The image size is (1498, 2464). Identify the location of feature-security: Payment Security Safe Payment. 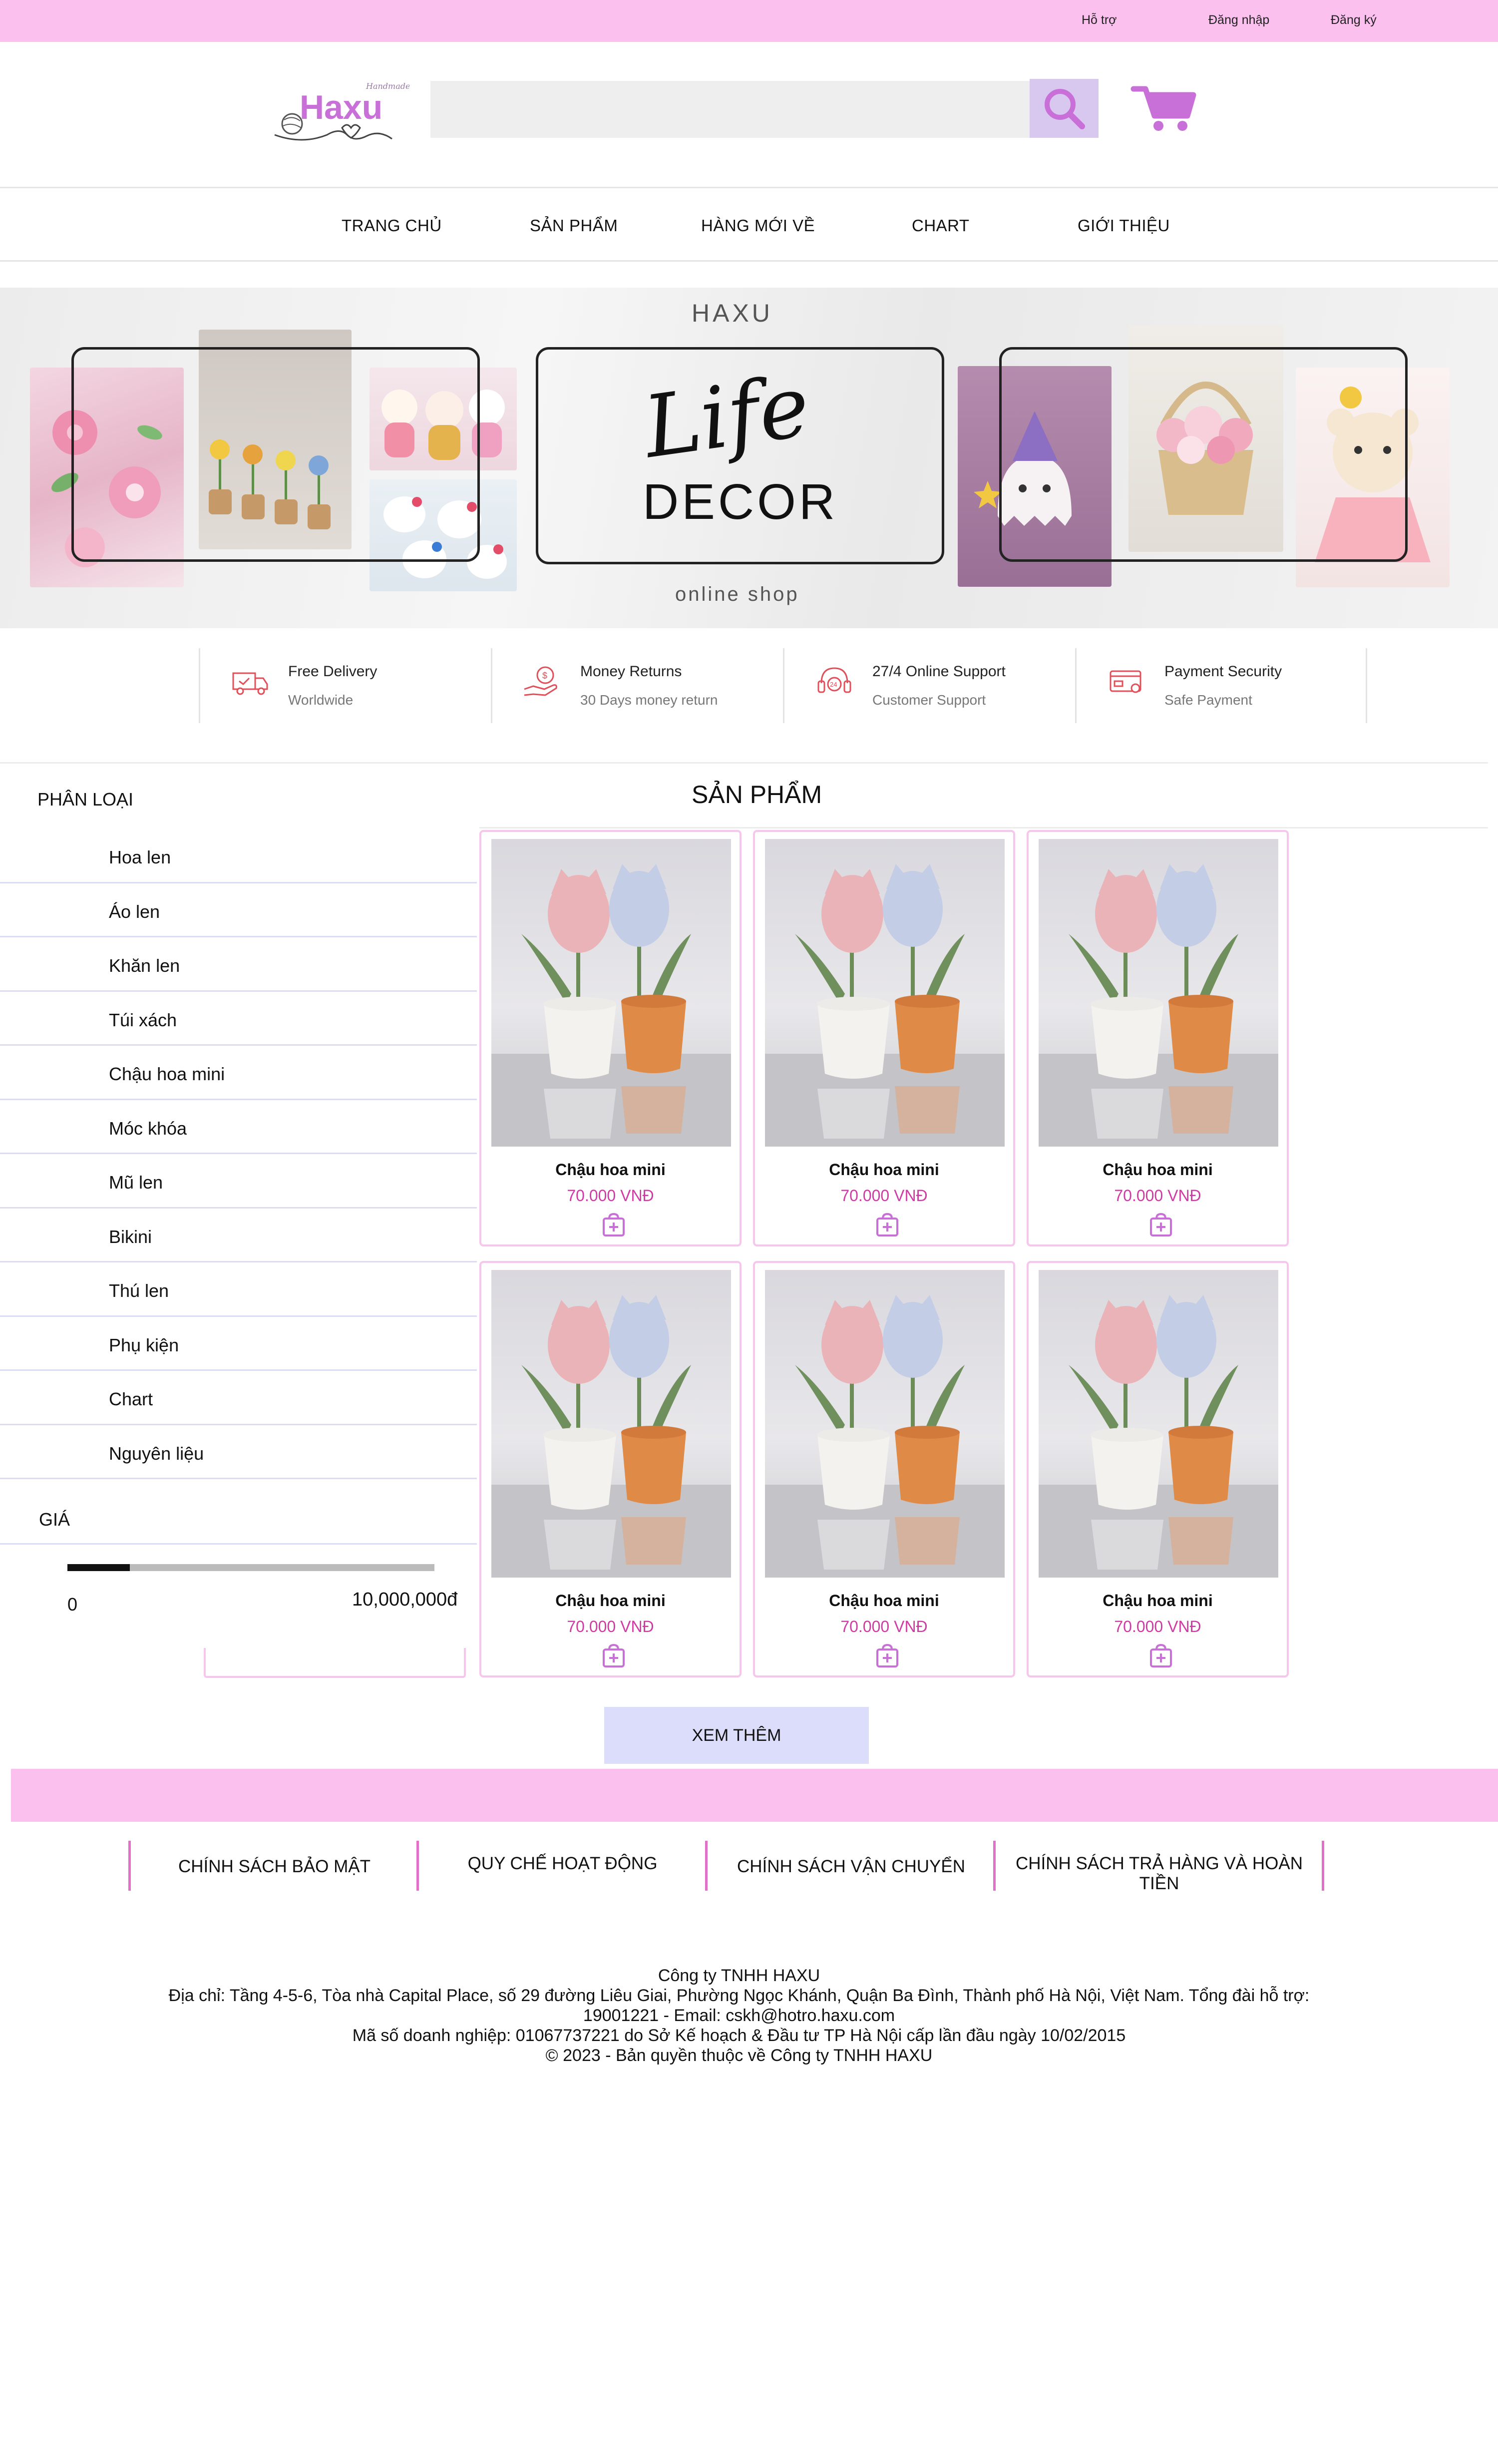
(1221, 686).